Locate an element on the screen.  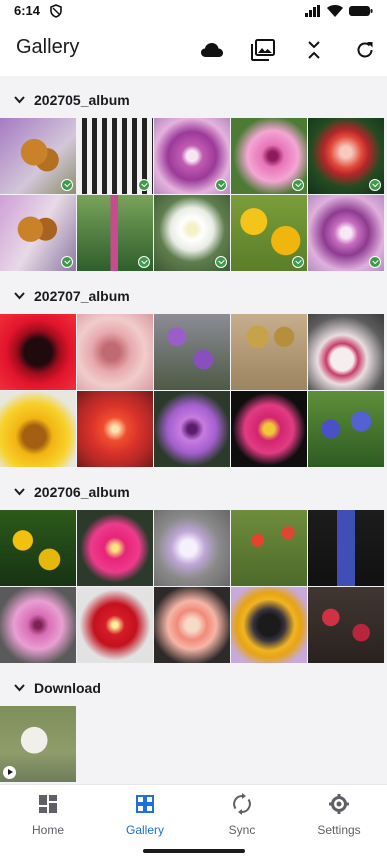
album-title: 202707_album is located at coordinates (82, 296).